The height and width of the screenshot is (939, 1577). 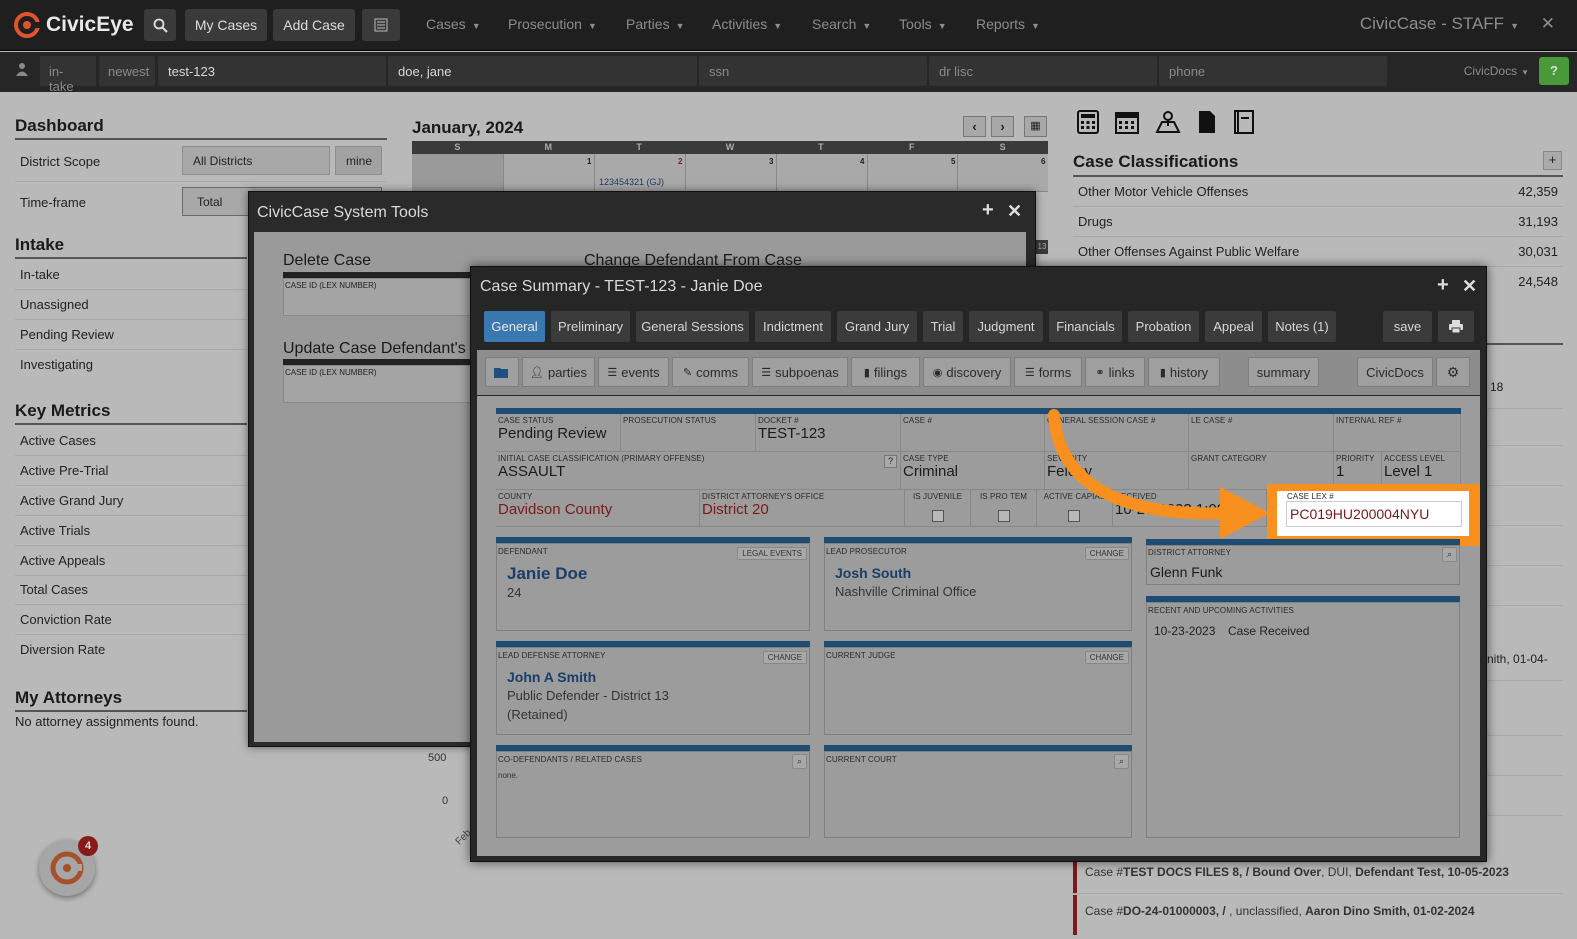 I want to click on metric-conviction-rate: Conviction Rate, so click(x=66, y=619).